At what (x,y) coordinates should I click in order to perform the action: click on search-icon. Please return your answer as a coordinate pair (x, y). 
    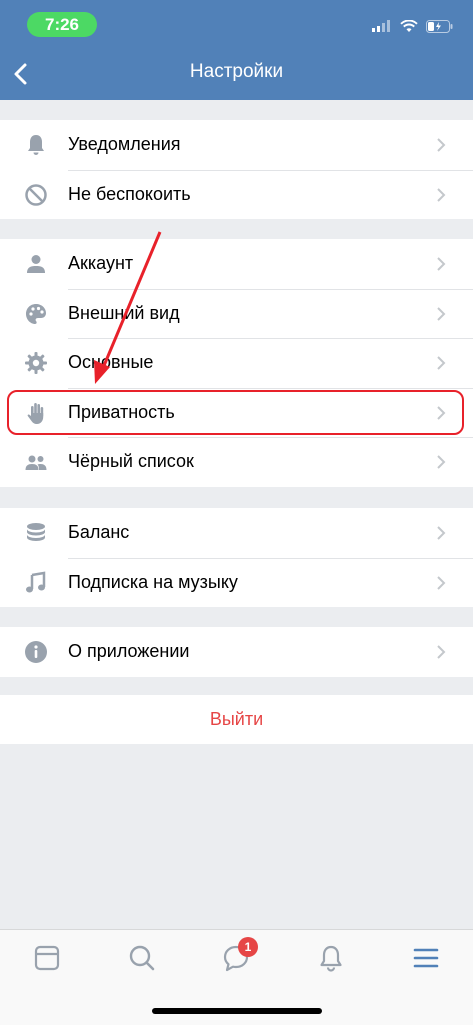
    Looking at the image, I should click on (142, 958).